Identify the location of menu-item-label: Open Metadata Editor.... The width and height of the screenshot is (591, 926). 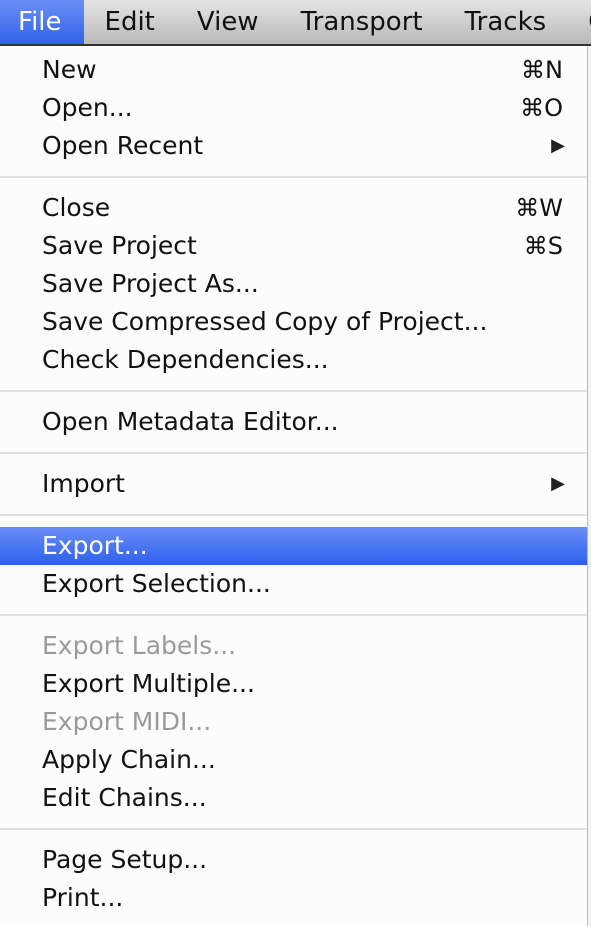
(190, 421).